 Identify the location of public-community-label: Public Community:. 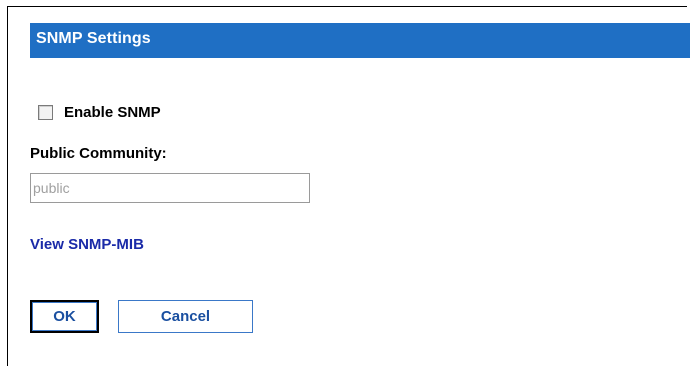
(98, 153).